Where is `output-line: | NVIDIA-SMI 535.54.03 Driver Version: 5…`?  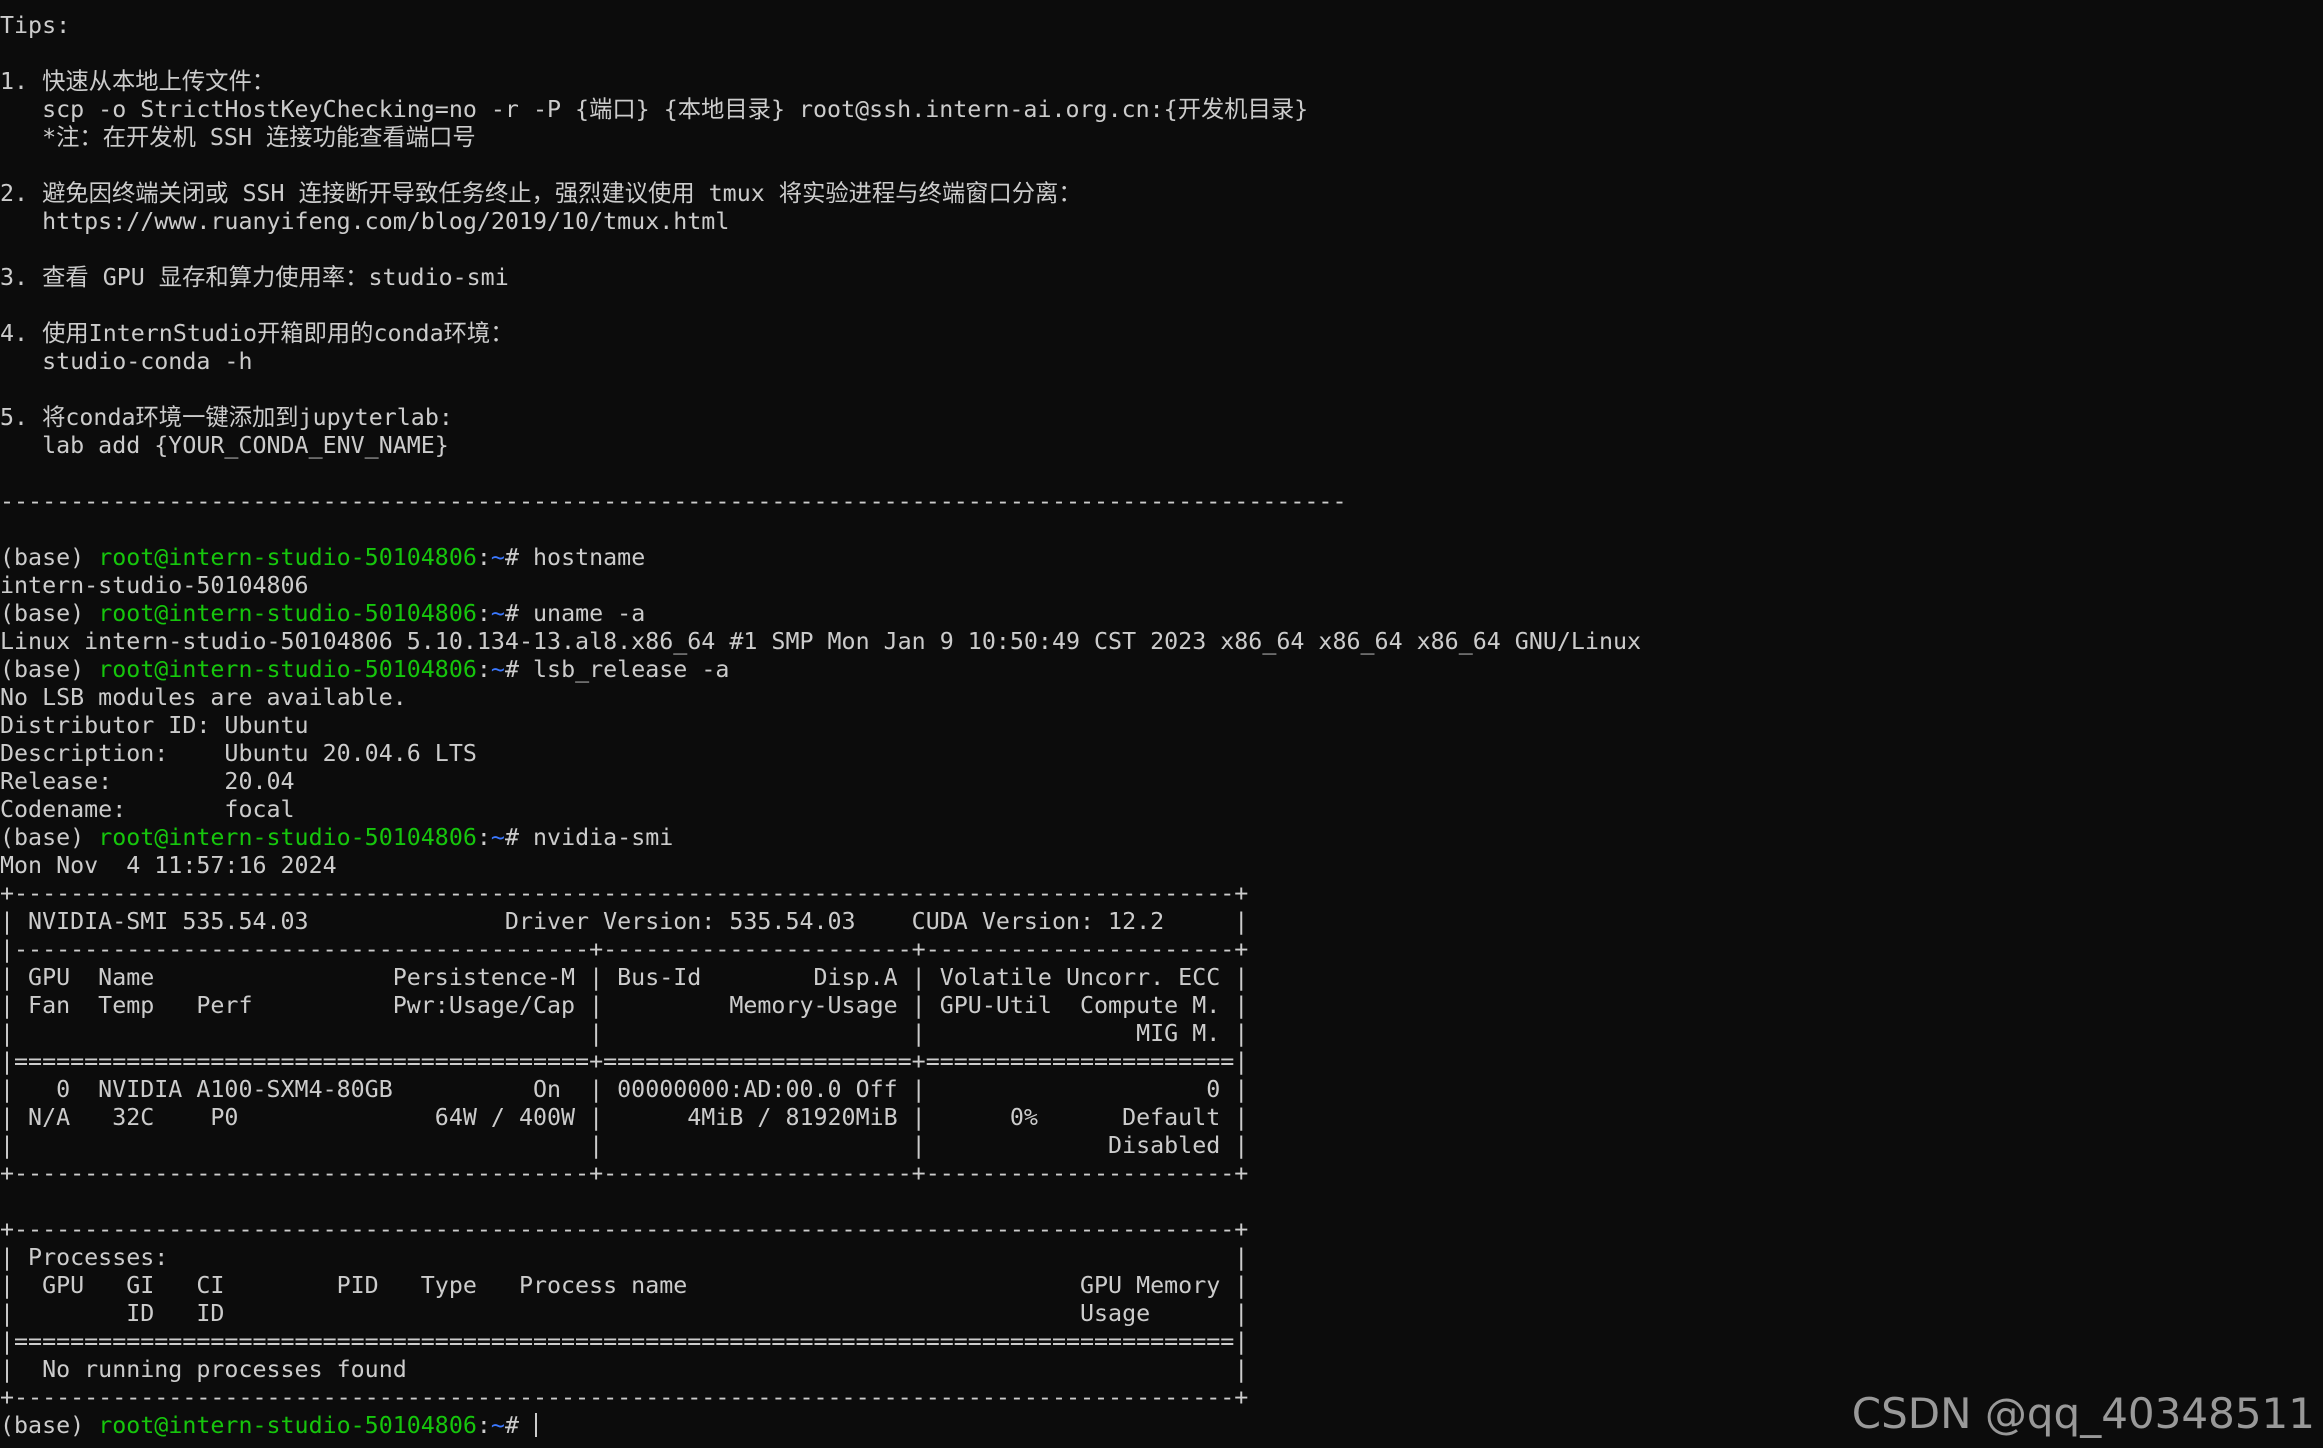
output-line: | NVIDIA-SMI 535.54.03 Driver Version: 5… is located at coordinates (624, 921).